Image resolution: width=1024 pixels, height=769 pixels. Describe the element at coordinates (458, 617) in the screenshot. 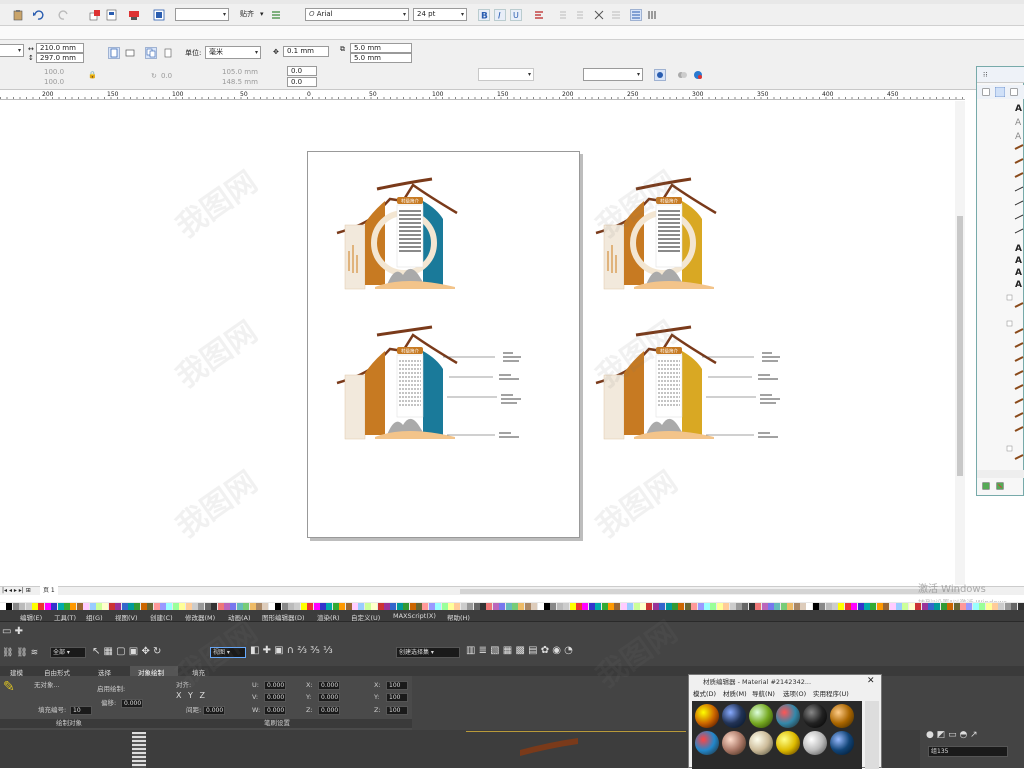

I see `menu-help: 帮助(H)` at that location.